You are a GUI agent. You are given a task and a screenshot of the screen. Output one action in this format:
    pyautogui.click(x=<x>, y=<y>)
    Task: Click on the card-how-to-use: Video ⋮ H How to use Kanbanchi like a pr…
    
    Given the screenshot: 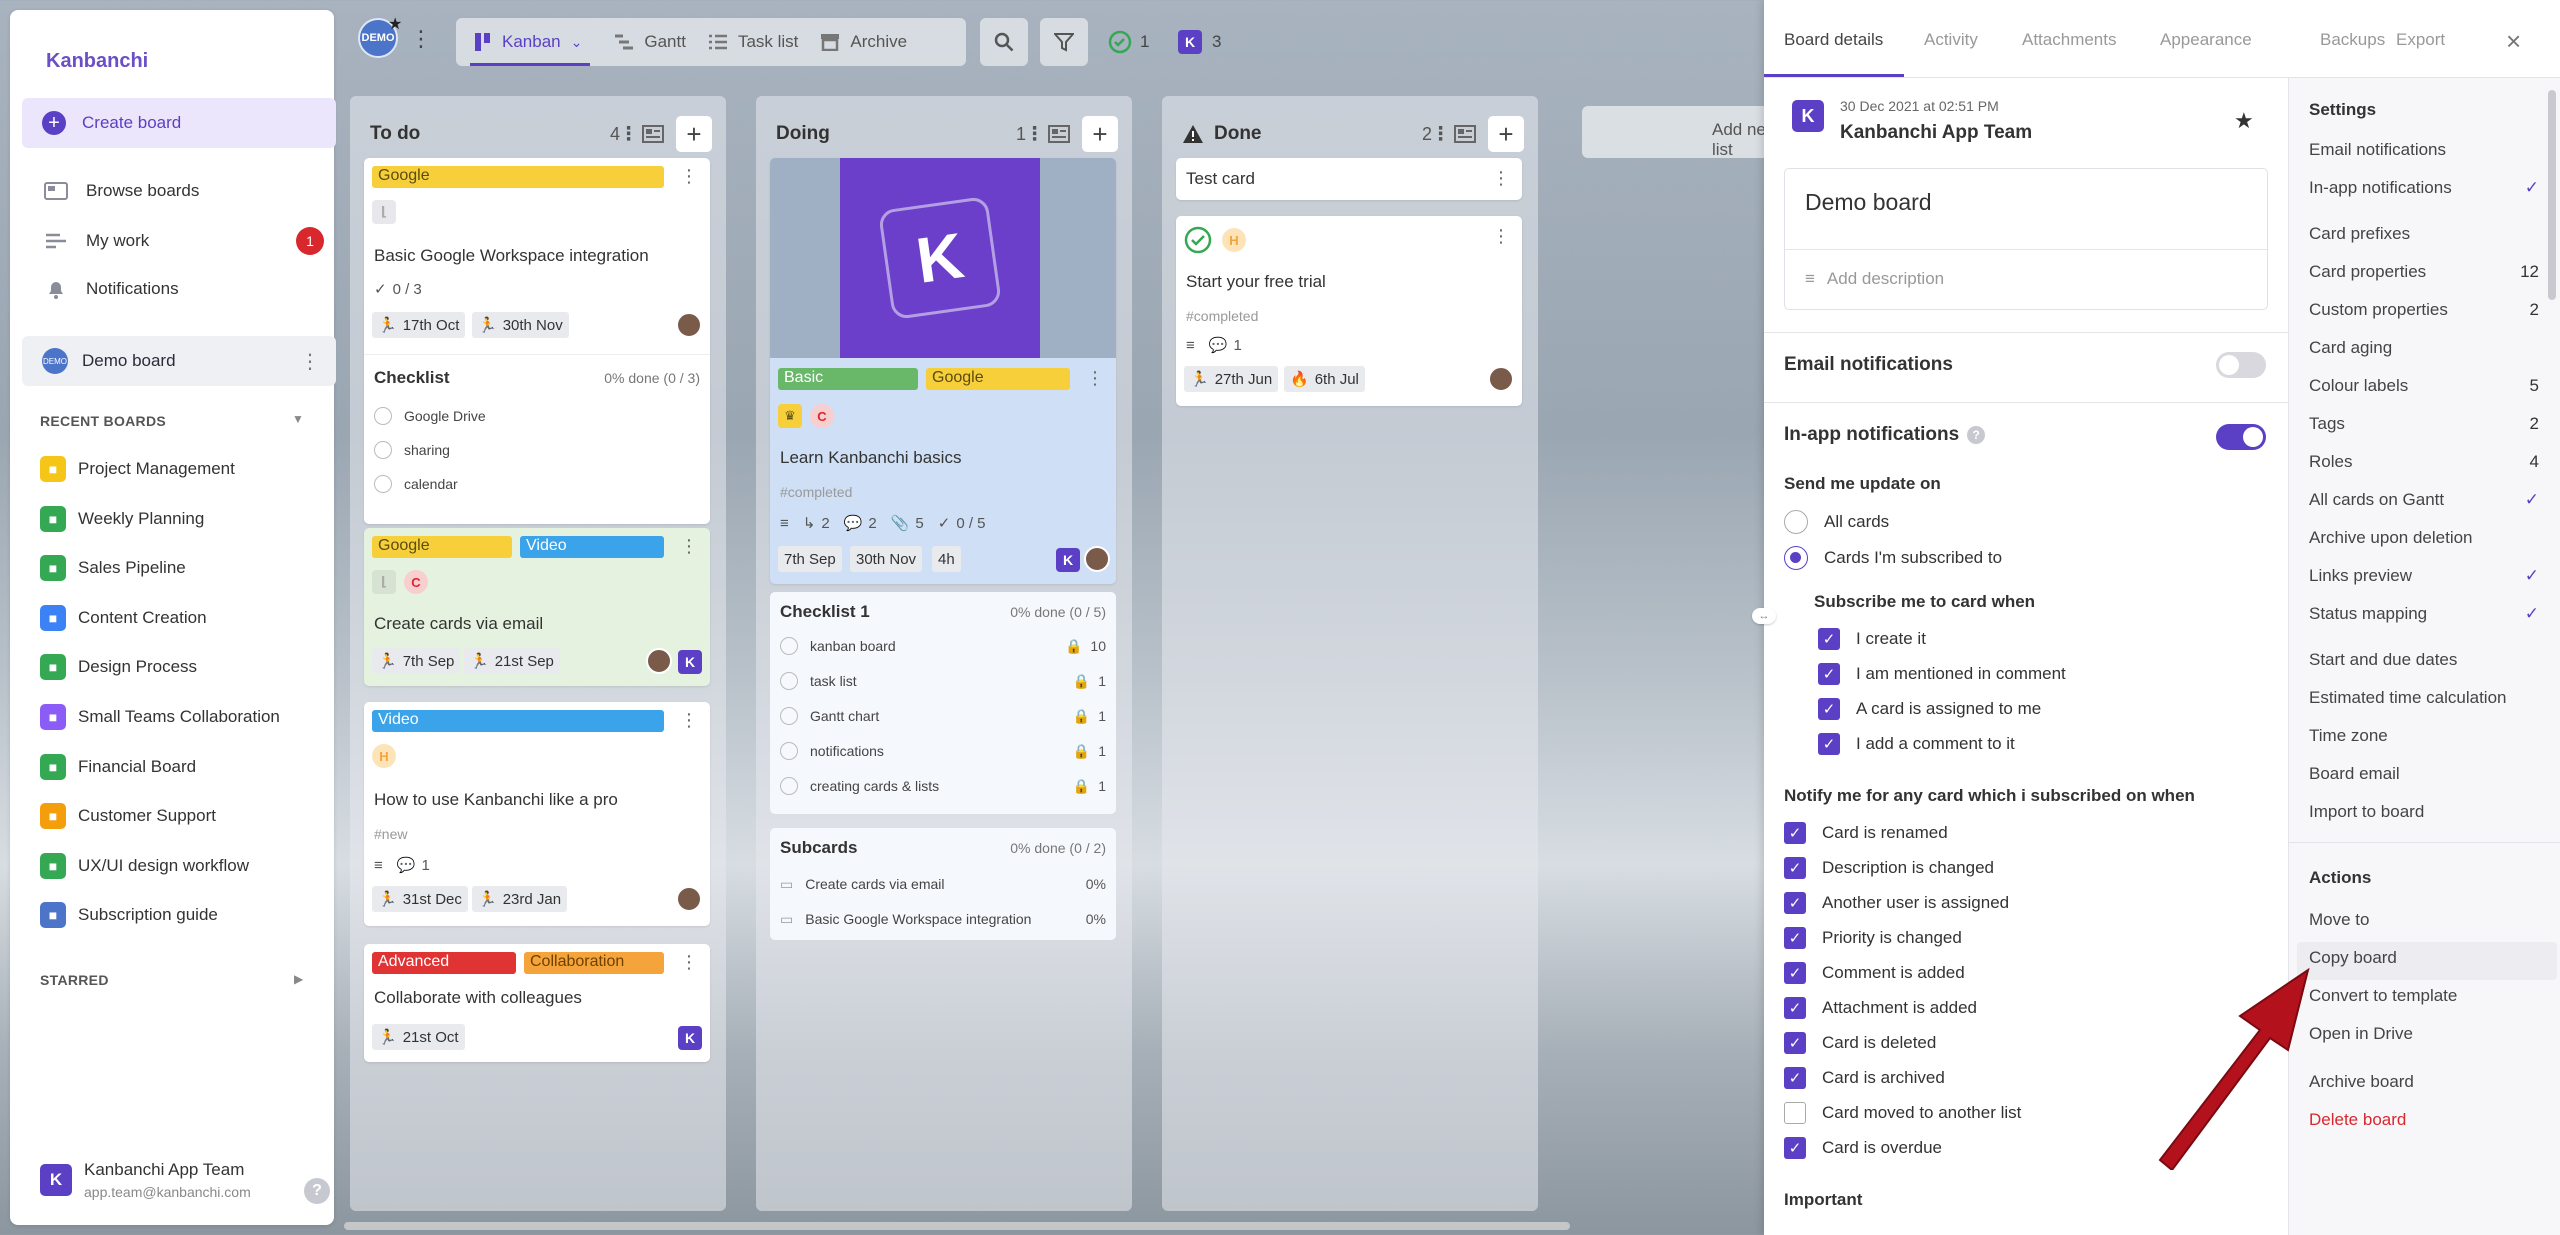 What is the action you would take?
    pyautogui.click(x=537, y=814)
    